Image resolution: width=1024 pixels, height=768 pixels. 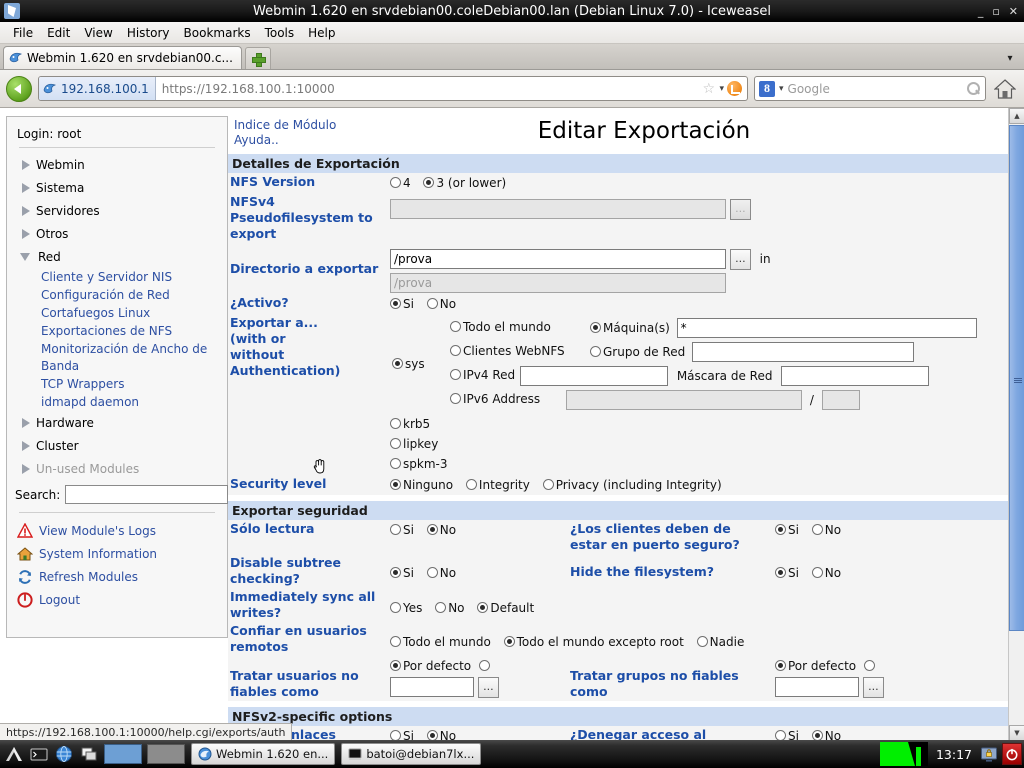 What do you see at coordinates (117, 331) in the screenshot?
I see `sidebar-item-exportaciones-de-nfs: Exportaciones de NFS` at bounding box center [117, 331].